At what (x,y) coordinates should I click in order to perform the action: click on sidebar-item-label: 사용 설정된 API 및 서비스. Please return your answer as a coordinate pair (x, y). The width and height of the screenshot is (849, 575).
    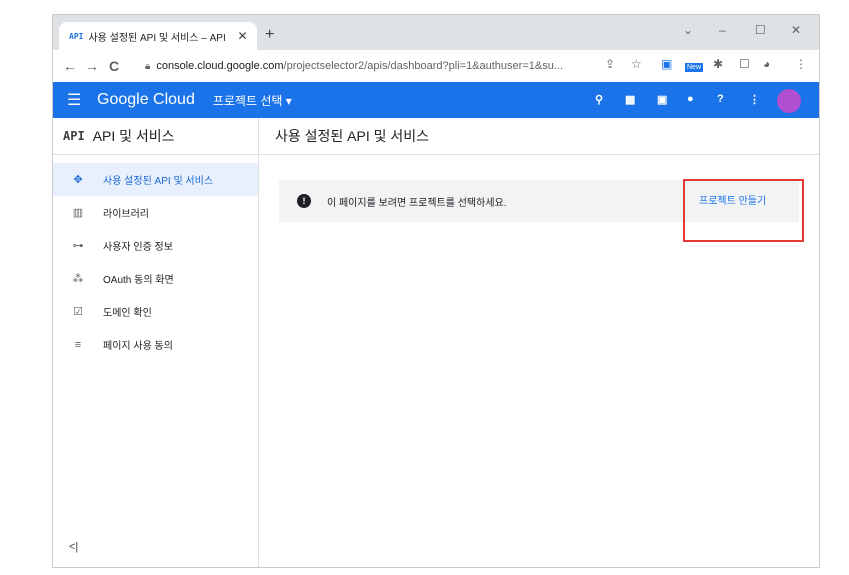
    Looking at the image, I should click on (158, 181).